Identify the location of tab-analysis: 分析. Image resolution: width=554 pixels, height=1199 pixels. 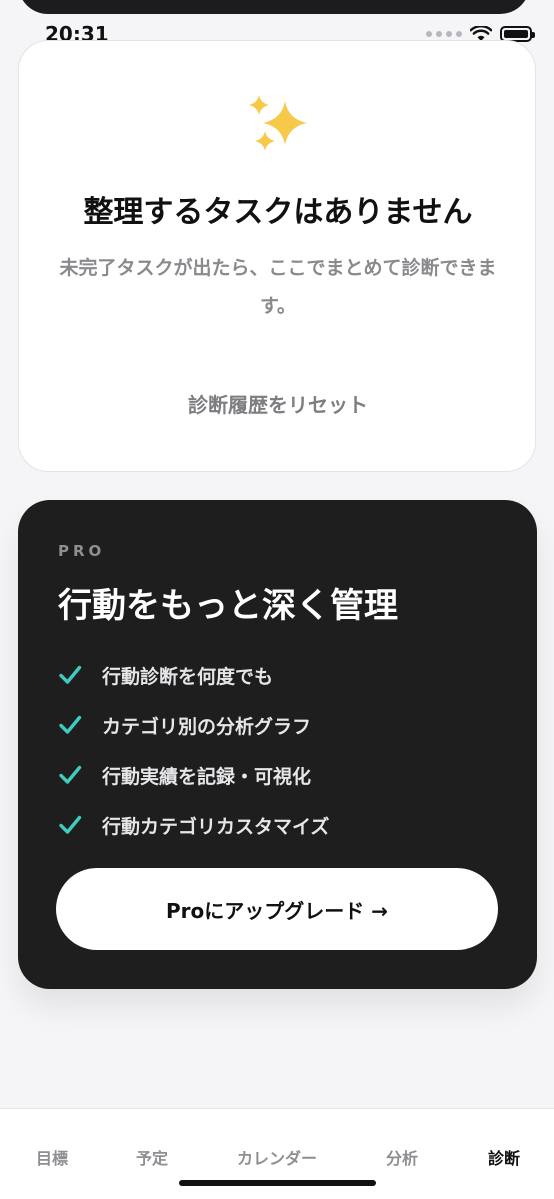
(402, 1157).